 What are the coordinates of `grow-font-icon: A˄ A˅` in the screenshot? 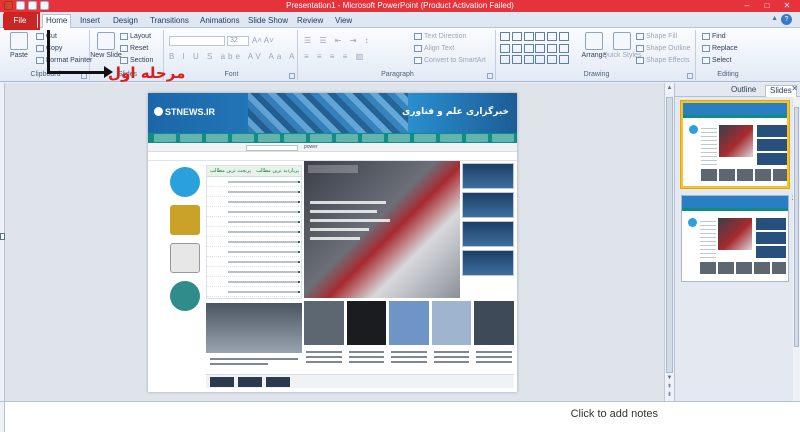 It's located at (263, 40).